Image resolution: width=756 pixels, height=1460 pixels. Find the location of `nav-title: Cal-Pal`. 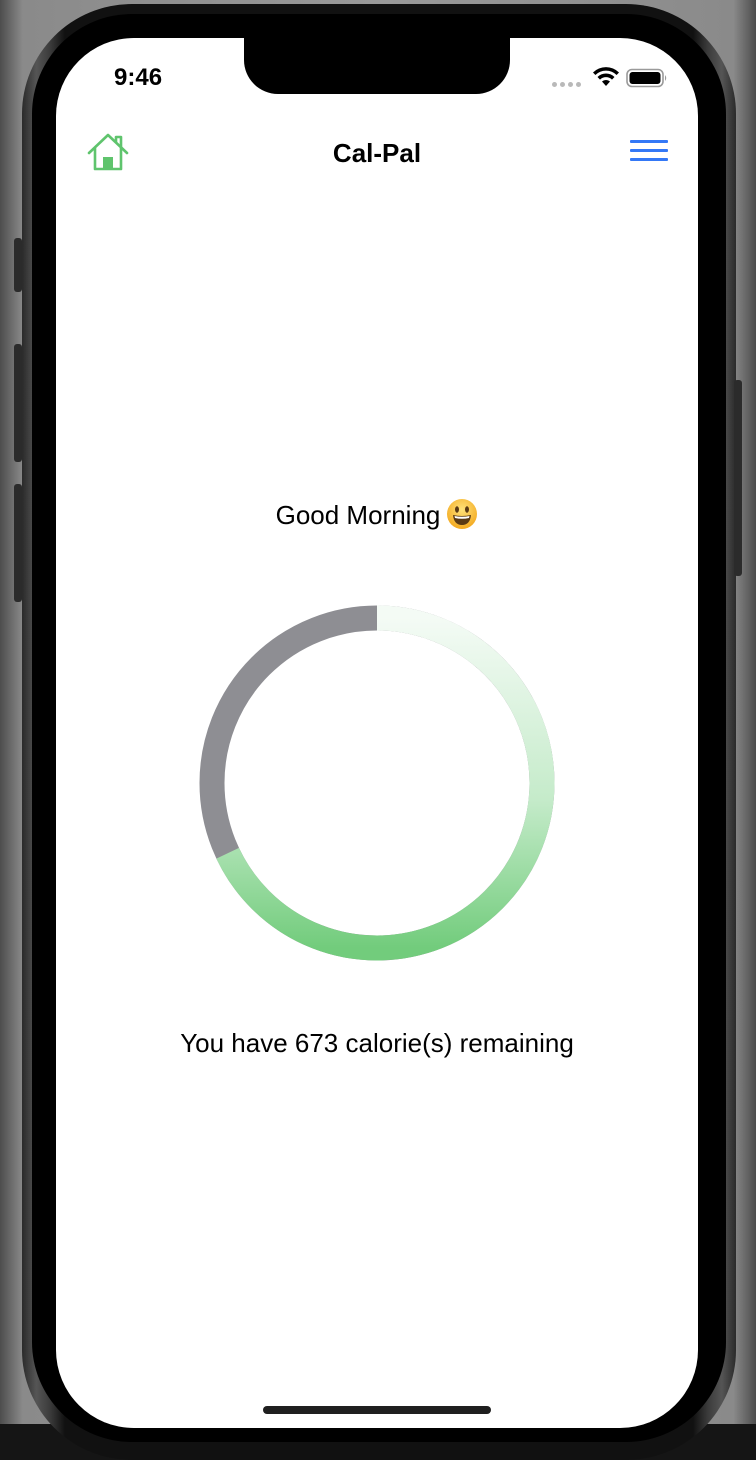

nav-title: Cal-Pal is located at coordinates (377, 153).